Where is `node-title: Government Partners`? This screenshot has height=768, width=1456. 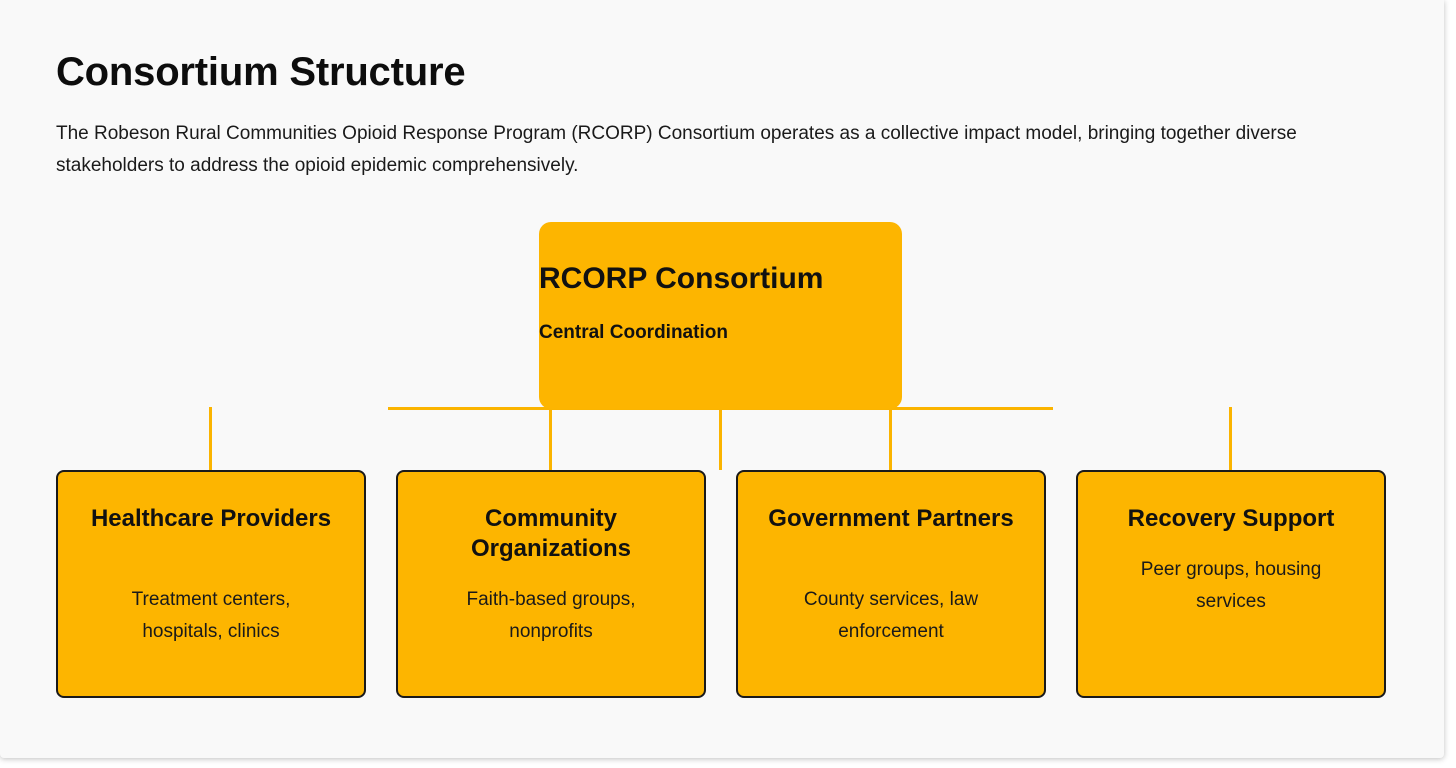 node-title: Government Partners is located at coordinates (891, 518).